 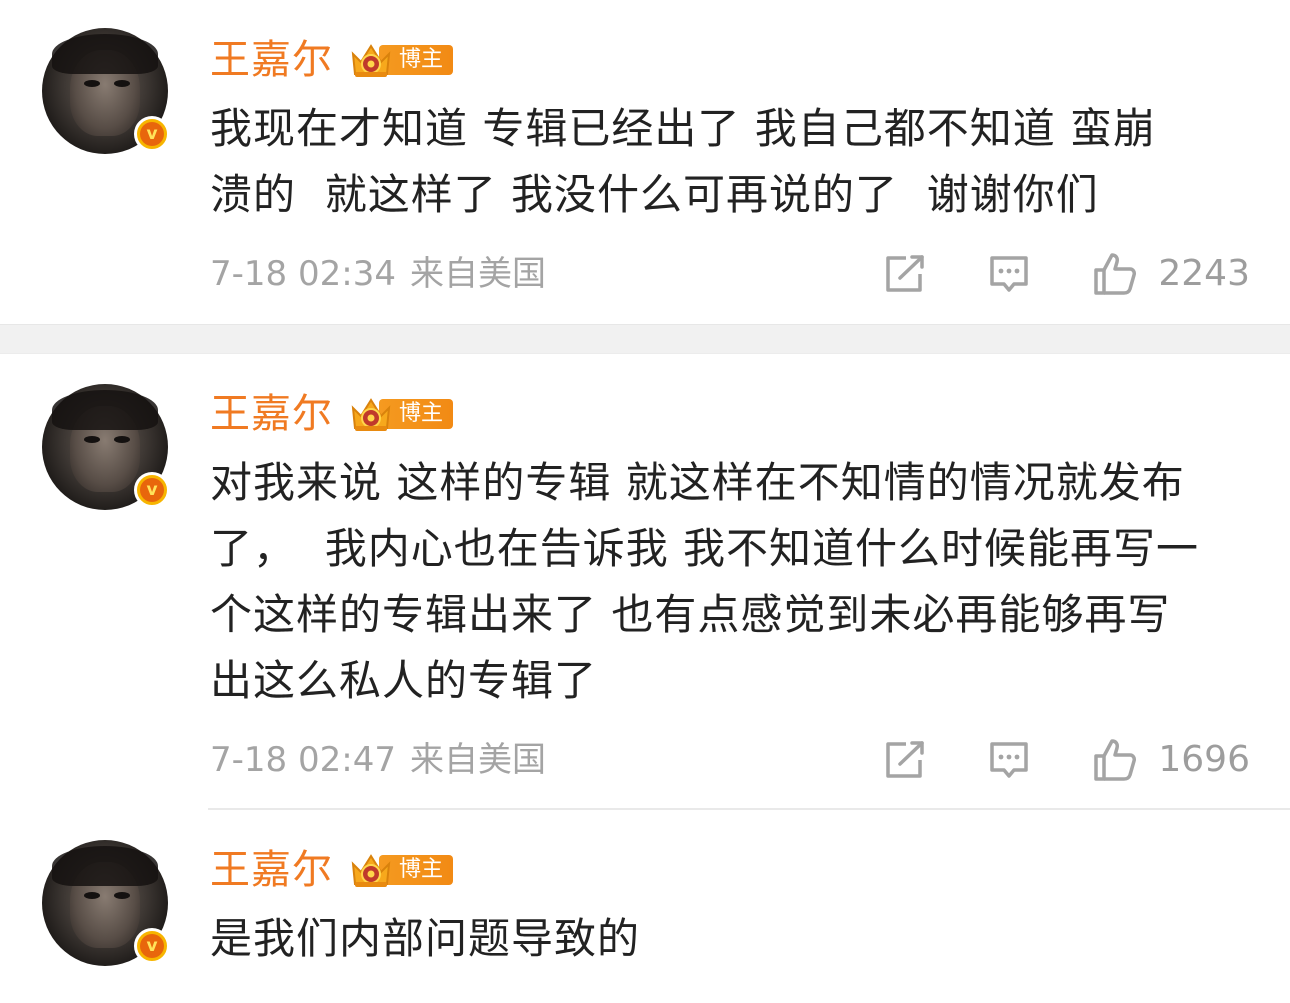 I want to click on comment-meta: 7-18 02:47 来自美国, so click(x=378, y=760).